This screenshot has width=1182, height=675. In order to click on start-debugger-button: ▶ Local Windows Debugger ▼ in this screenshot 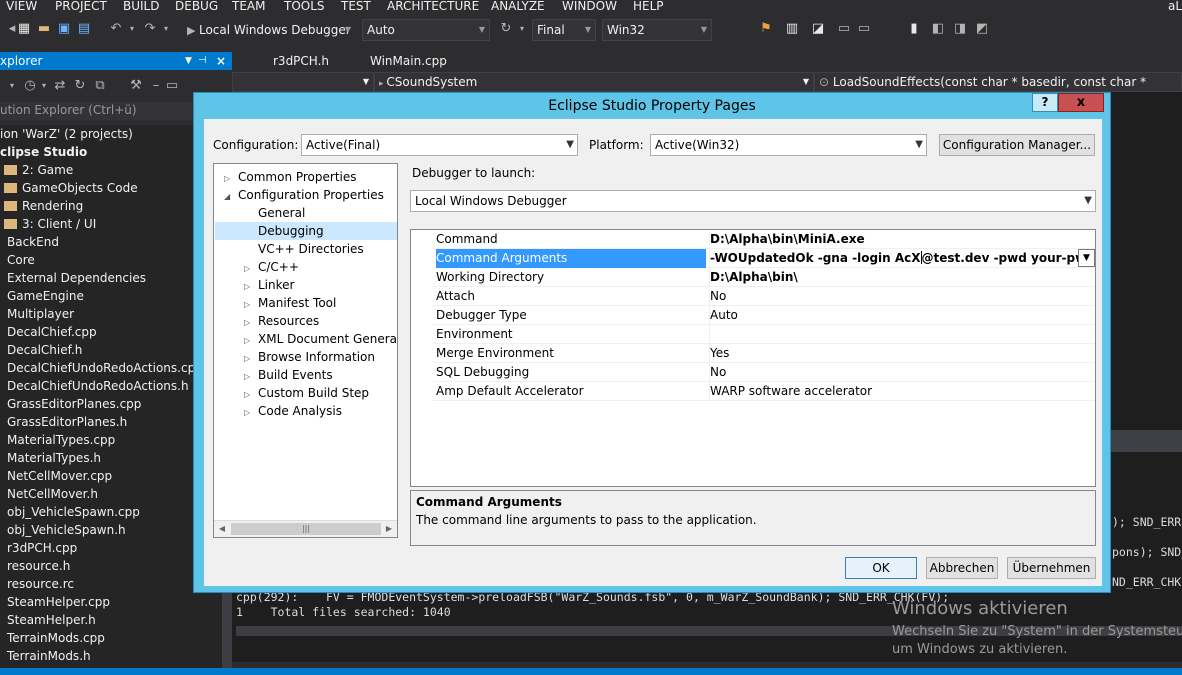, I will do `click(269, 30)`.